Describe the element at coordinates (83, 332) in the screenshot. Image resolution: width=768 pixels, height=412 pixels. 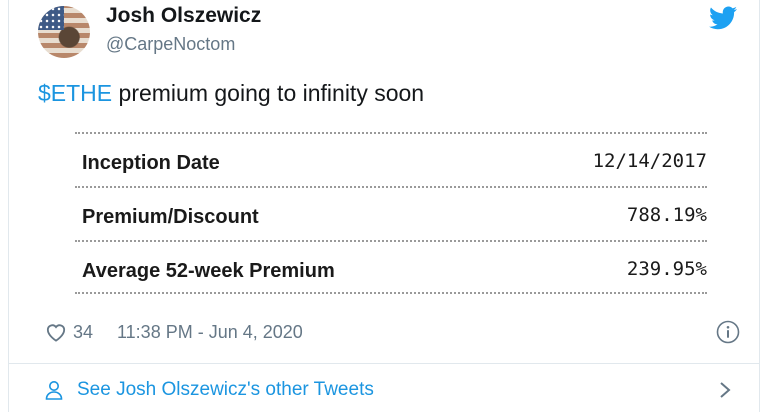
I see `like-count: 34` at that location.